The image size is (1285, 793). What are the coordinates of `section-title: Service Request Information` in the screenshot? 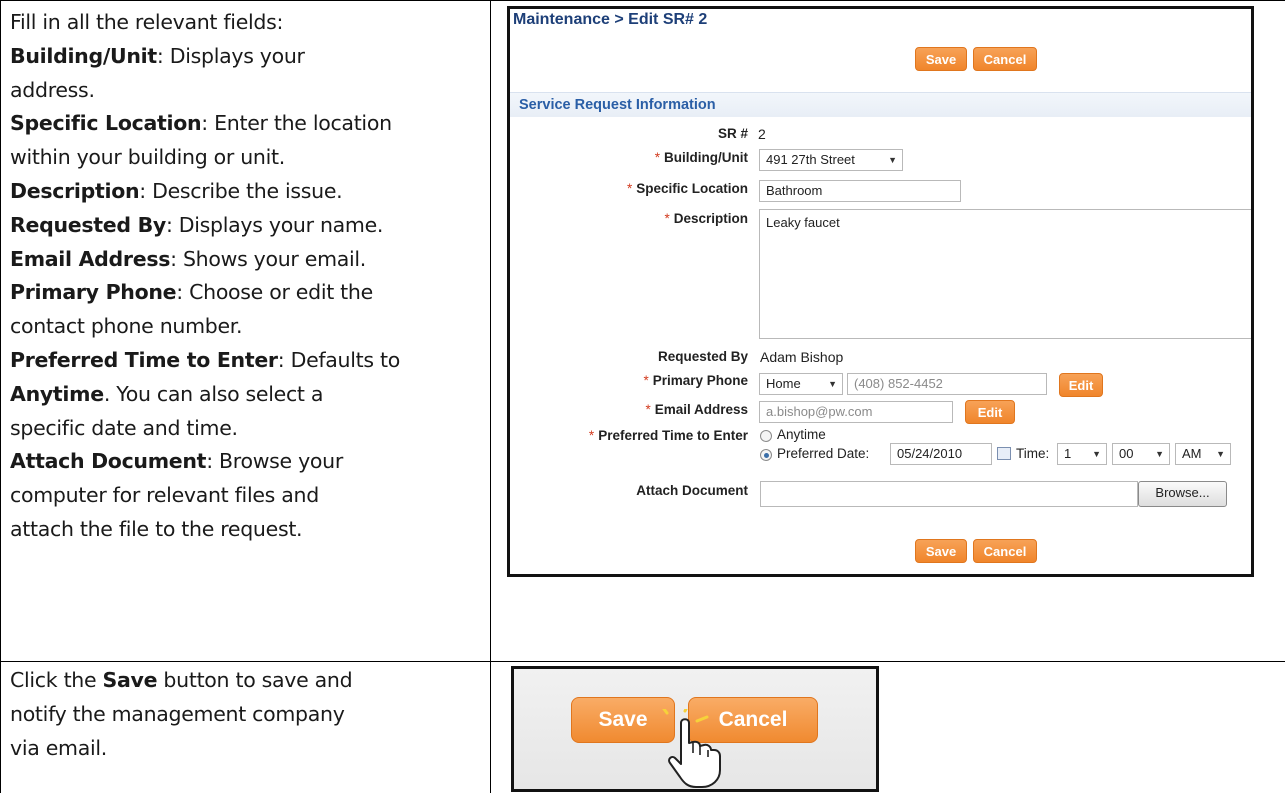 It's located at (617, 105).